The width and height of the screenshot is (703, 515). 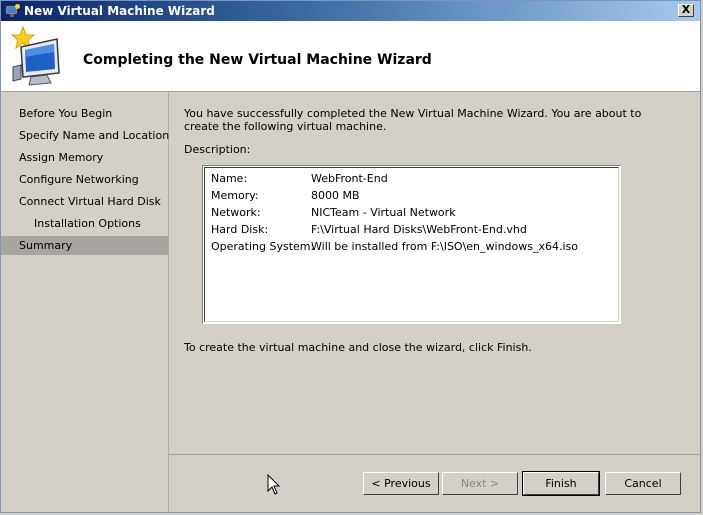 I want to click on nav-item-specify-name-location: Specify Name and Location, so click(x=85, y=135).